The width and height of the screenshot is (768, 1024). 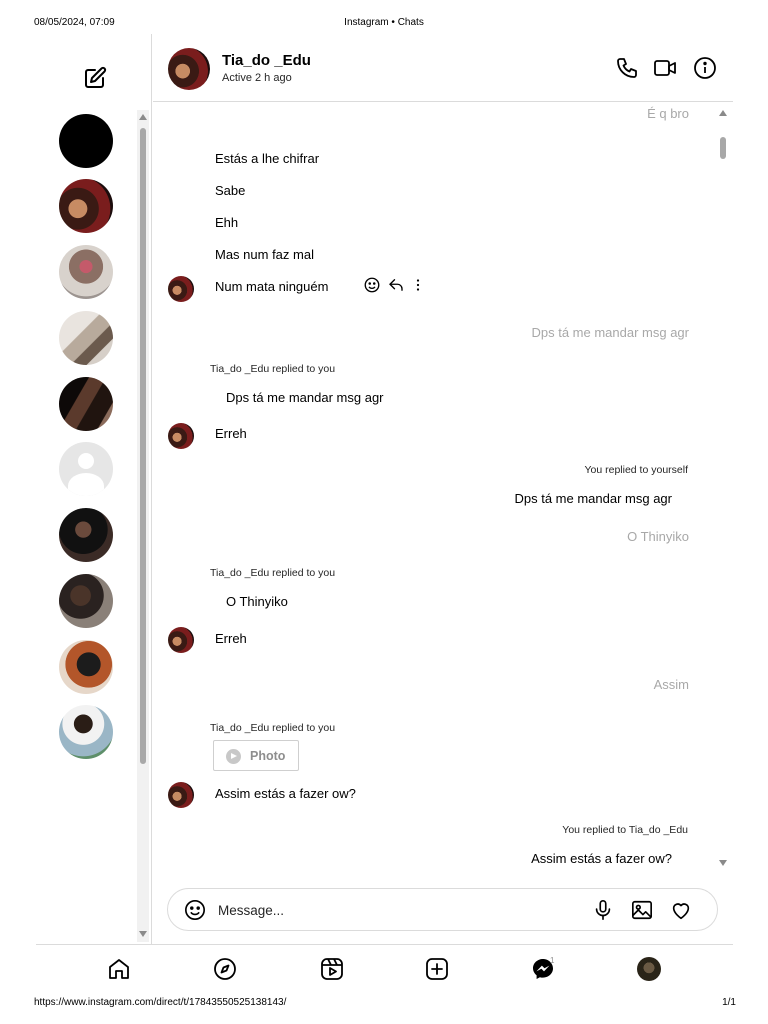 What do you see at coordinates (398, 910) in the screenshot?
I see `message-input` at bounding box center [398, 910].